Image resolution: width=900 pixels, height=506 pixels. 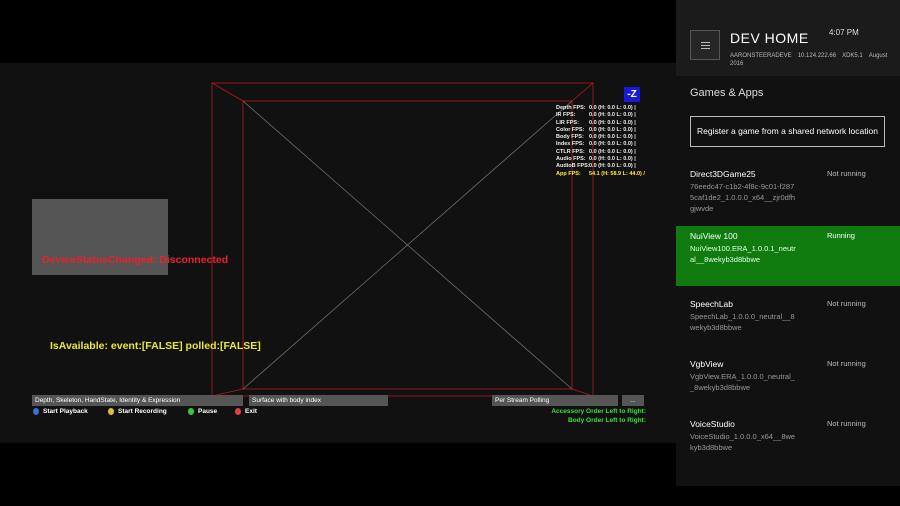 What do you see at coordinates (712, 304) in the screenshot?
I see `app-name: SpeechLab` at bounding box center [712, 304].